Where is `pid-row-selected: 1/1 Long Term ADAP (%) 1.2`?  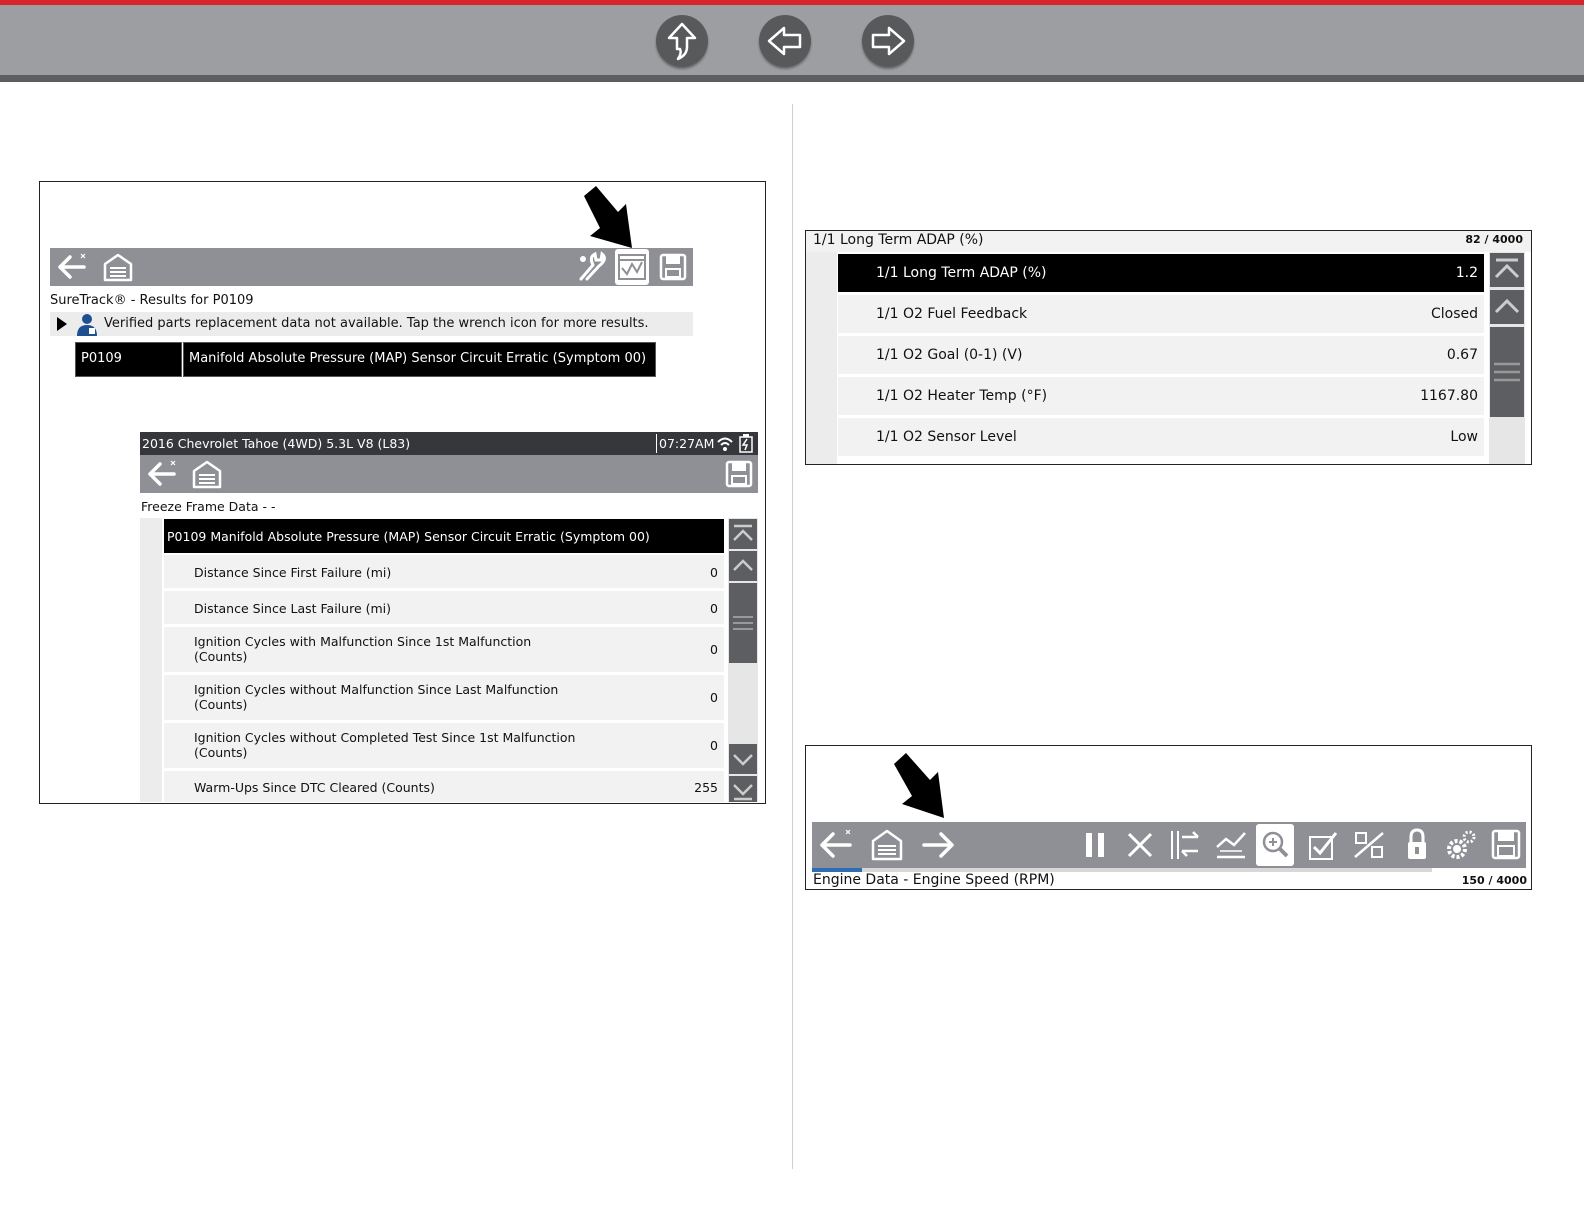
pid-row-selected: 1/1 Long Term ADAP (%) 1.2 is located at coordinates (1161, 273).